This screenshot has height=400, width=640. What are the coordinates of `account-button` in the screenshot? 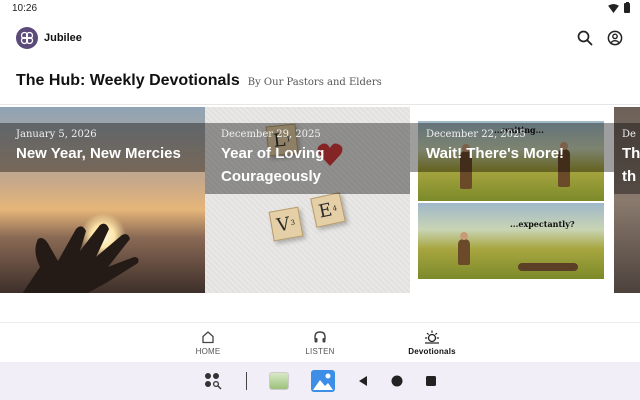 It's located at (615, 38).